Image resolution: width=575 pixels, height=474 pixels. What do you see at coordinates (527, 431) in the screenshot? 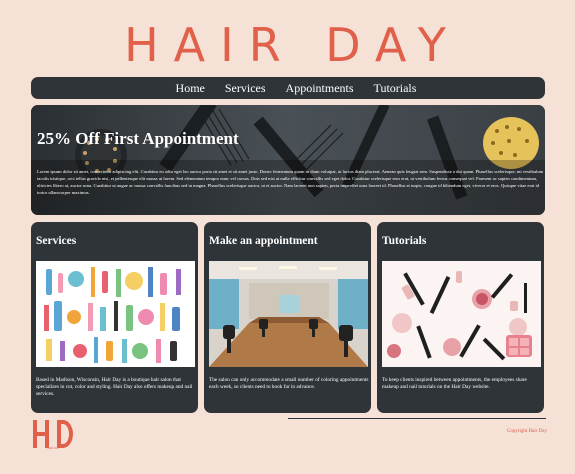
I see `footer-copyright: Copyright Hair Day` at bounding box center [527, 431].